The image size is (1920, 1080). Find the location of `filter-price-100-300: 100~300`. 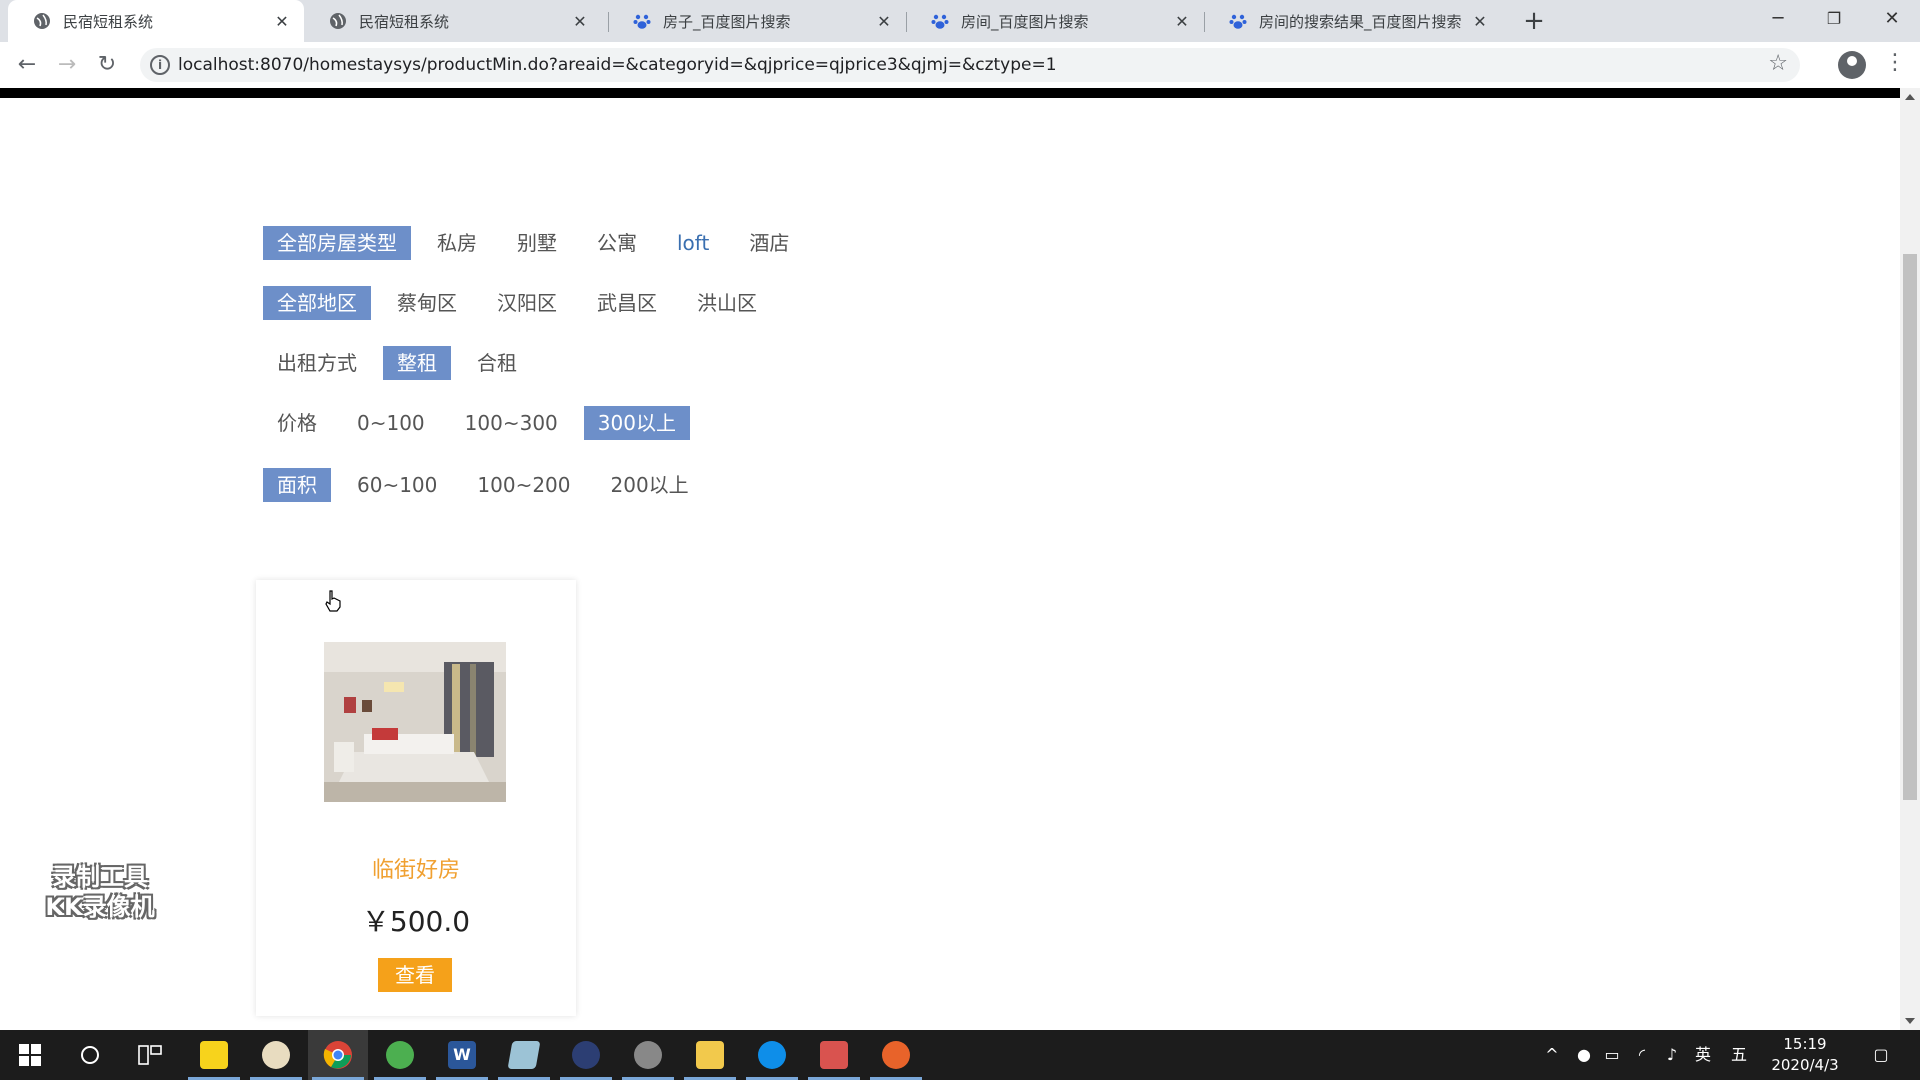

filter-price-100-300: 100~300 is located at coordinates (511, 423).